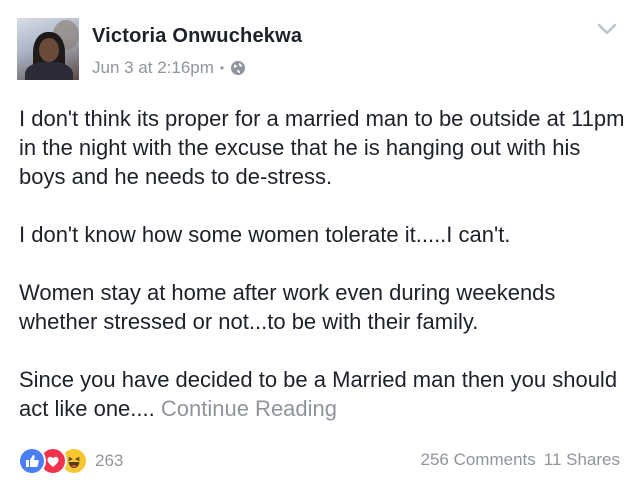 The width and height of the screenshot is (640, 487). Describe the element at coordinates (582, 460) in the screenshot. I see `shares-count: 11 Shares` at that location.